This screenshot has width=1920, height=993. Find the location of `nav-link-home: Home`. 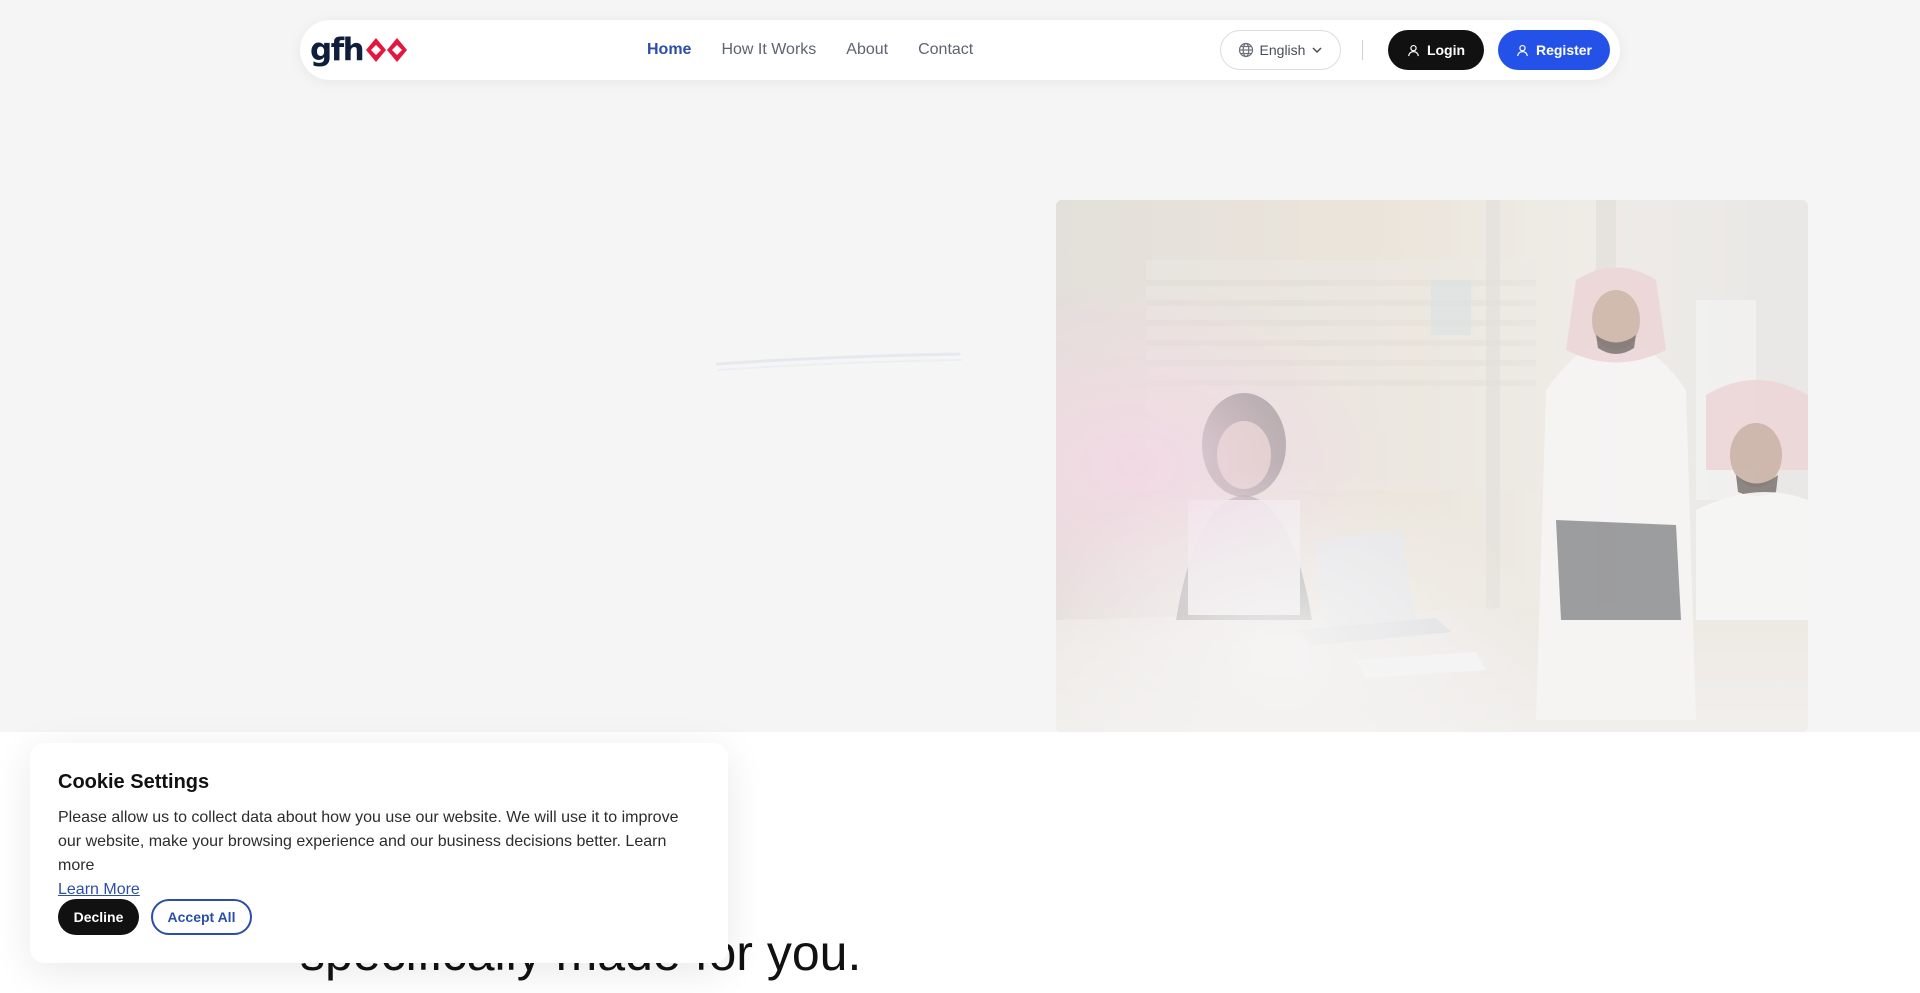

nav-link-home: Home is located at coordinates (669, 50).